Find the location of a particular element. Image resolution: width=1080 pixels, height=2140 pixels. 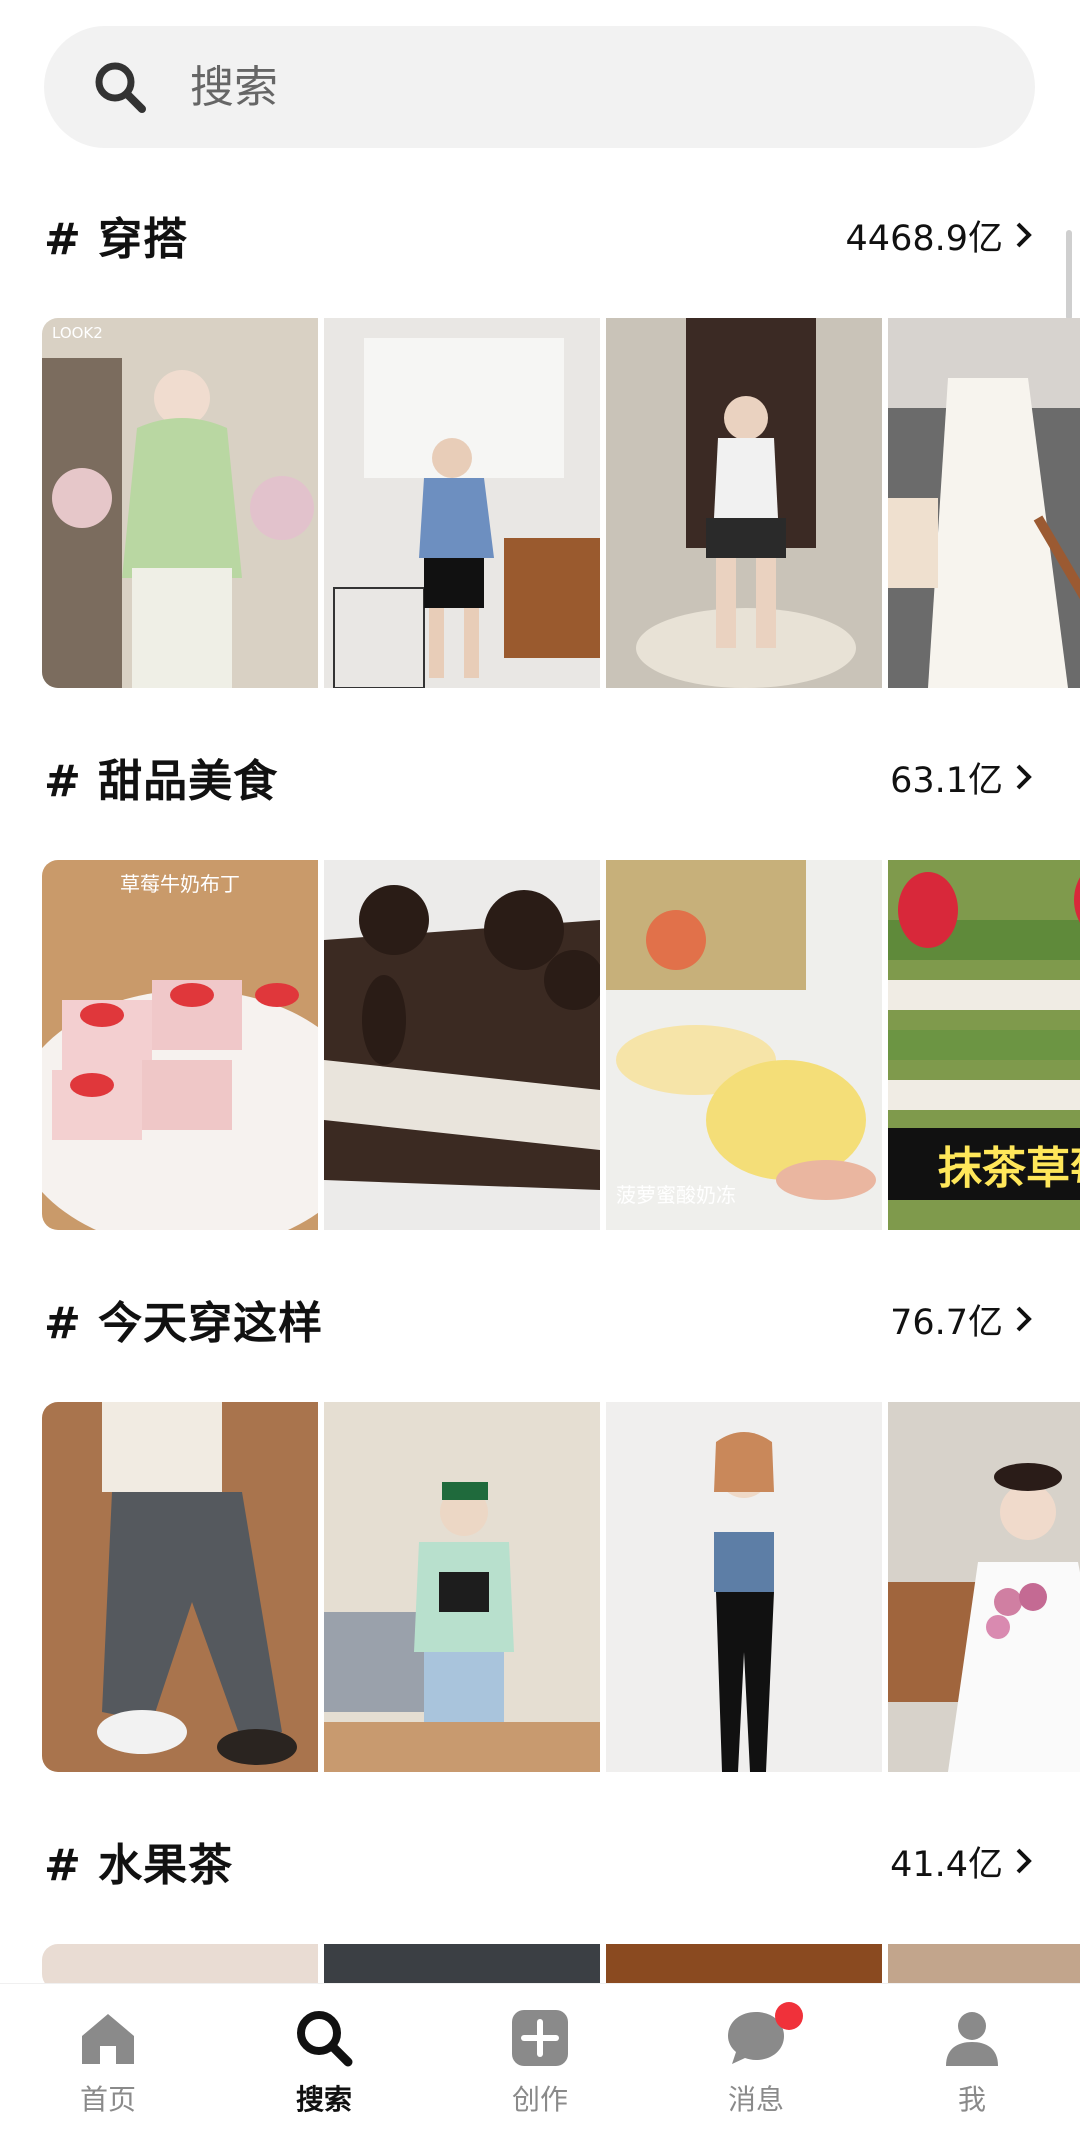

nav-item-create: 创作 is located at coordinates (540, 2062).